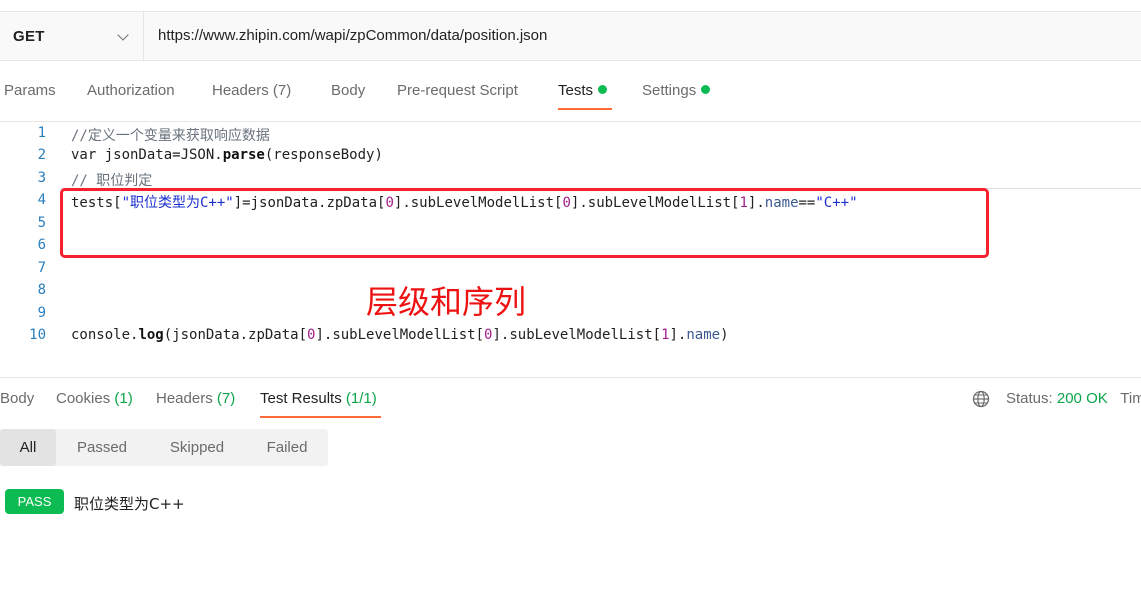  I want to click on tab-response-headers: Headers (7), so click(195, 398).